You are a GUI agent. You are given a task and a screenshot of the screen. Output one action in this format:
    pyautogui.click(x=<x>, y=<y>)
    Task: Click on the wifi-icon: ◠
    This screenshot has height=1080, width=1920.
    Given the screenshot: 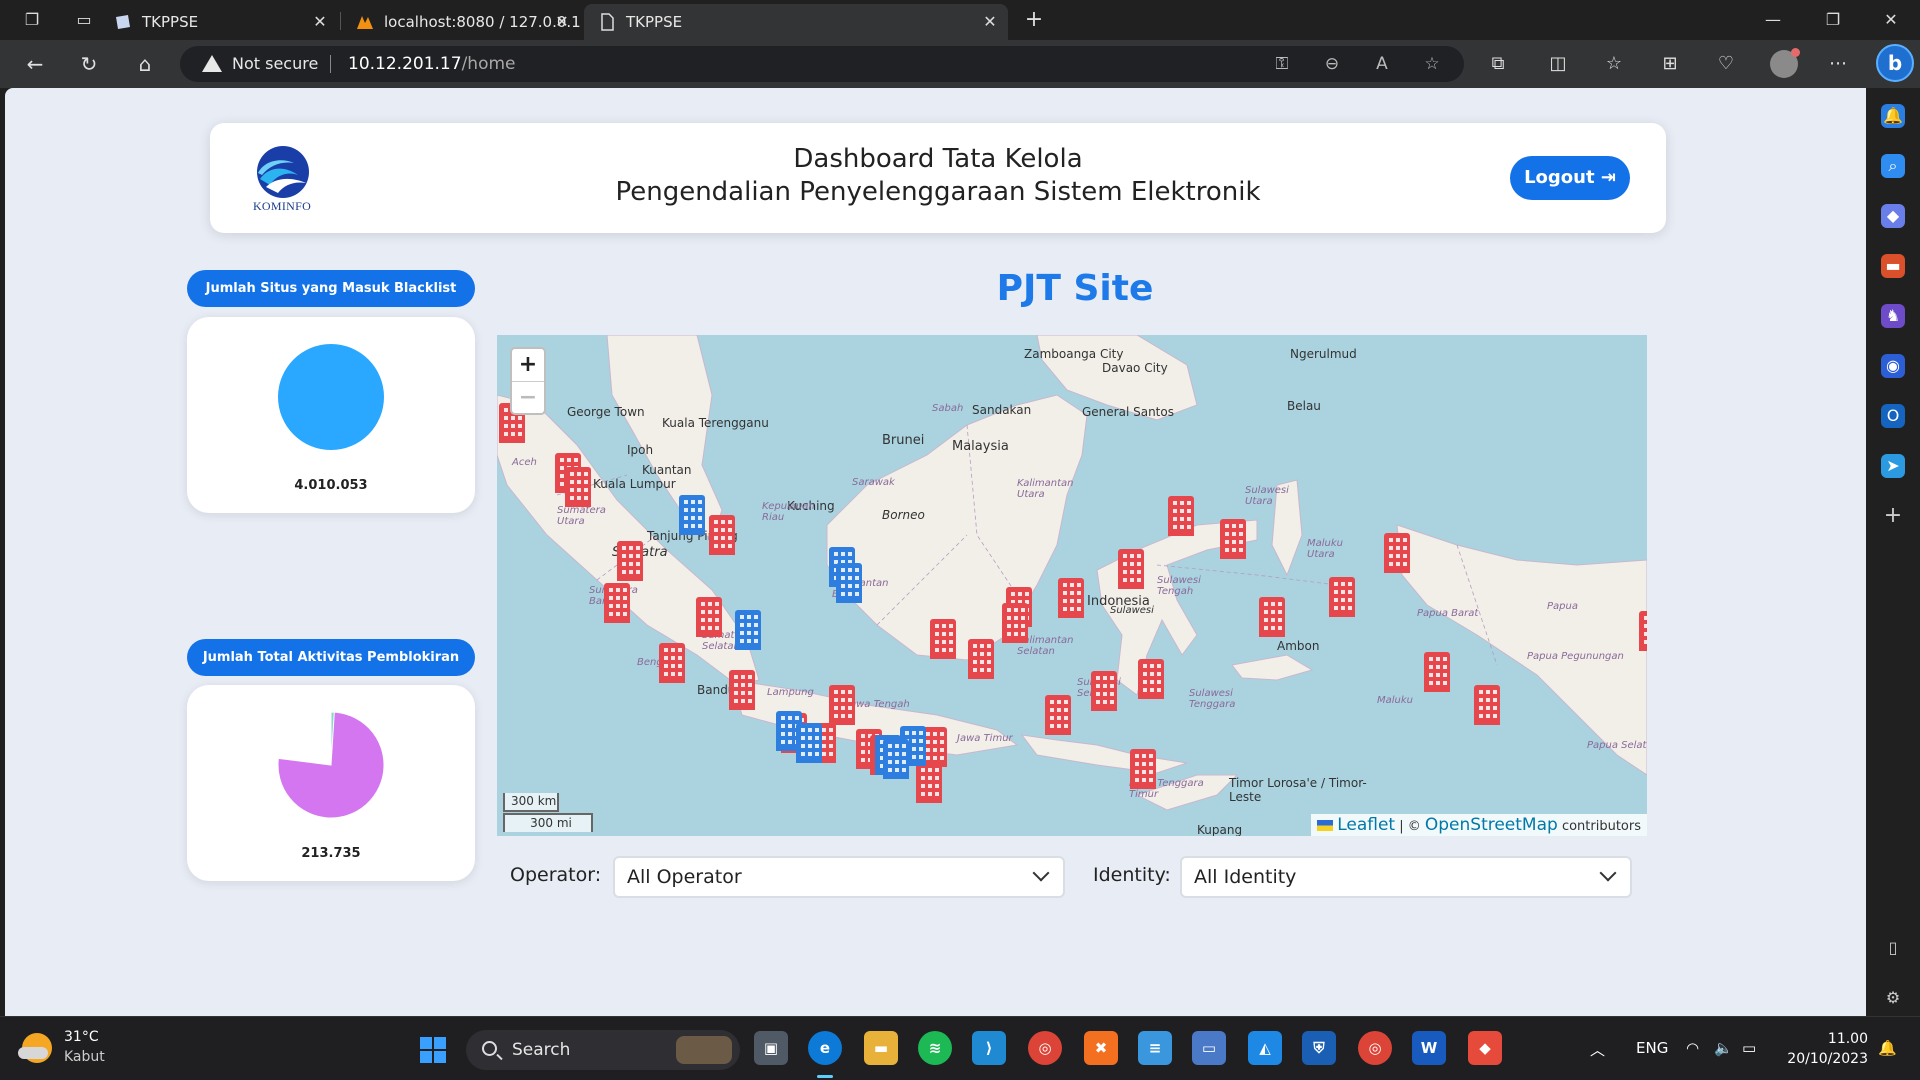 What is the action you would take?
    pyautogui.click(x=1692, y=1048)
    